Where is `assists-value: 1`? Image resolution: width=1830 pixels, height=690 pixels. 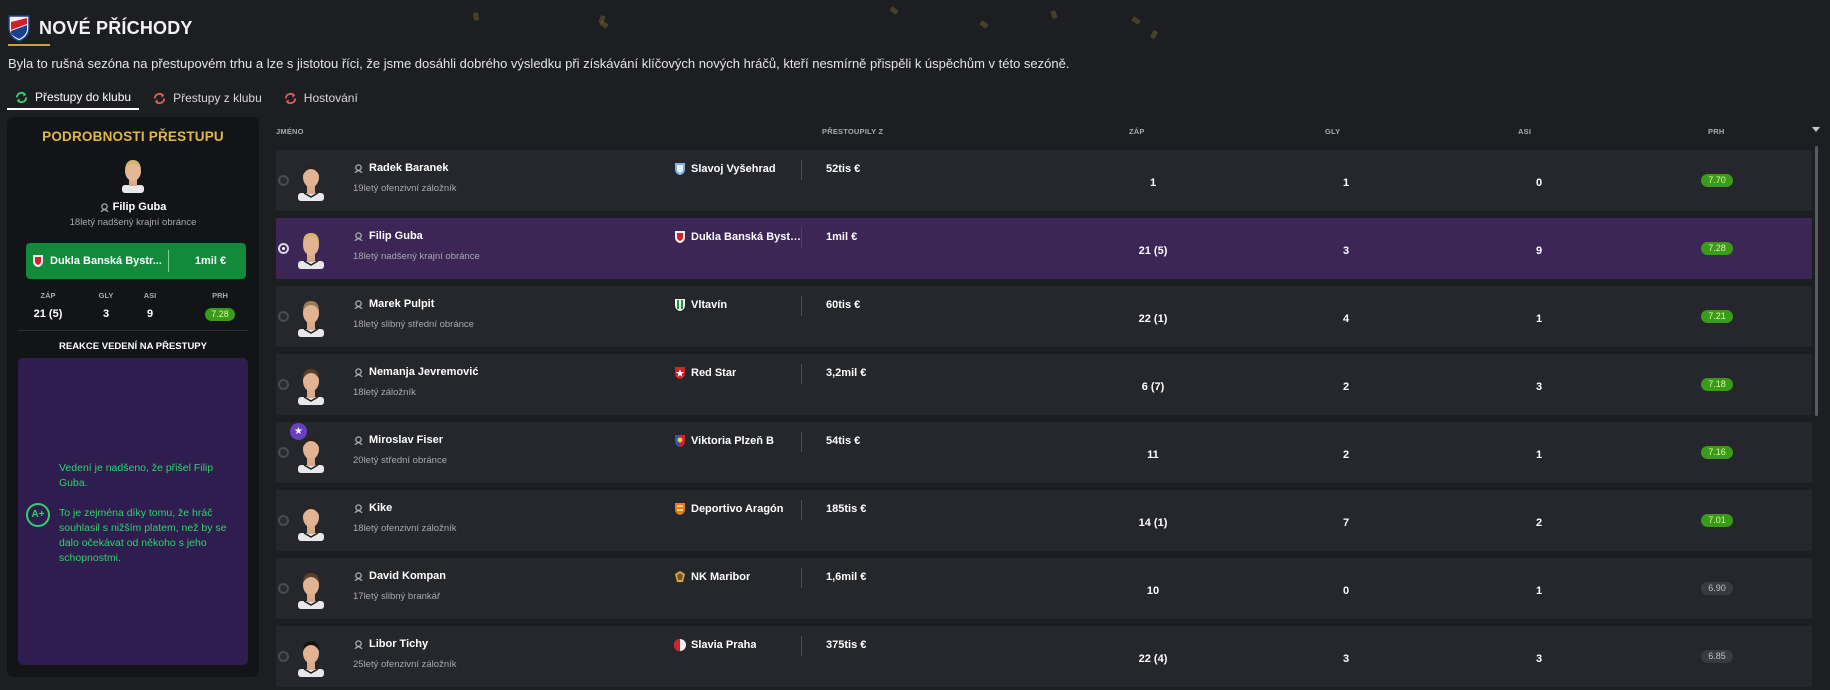 assists-value: 1 is located at coordinates (1539, 591).